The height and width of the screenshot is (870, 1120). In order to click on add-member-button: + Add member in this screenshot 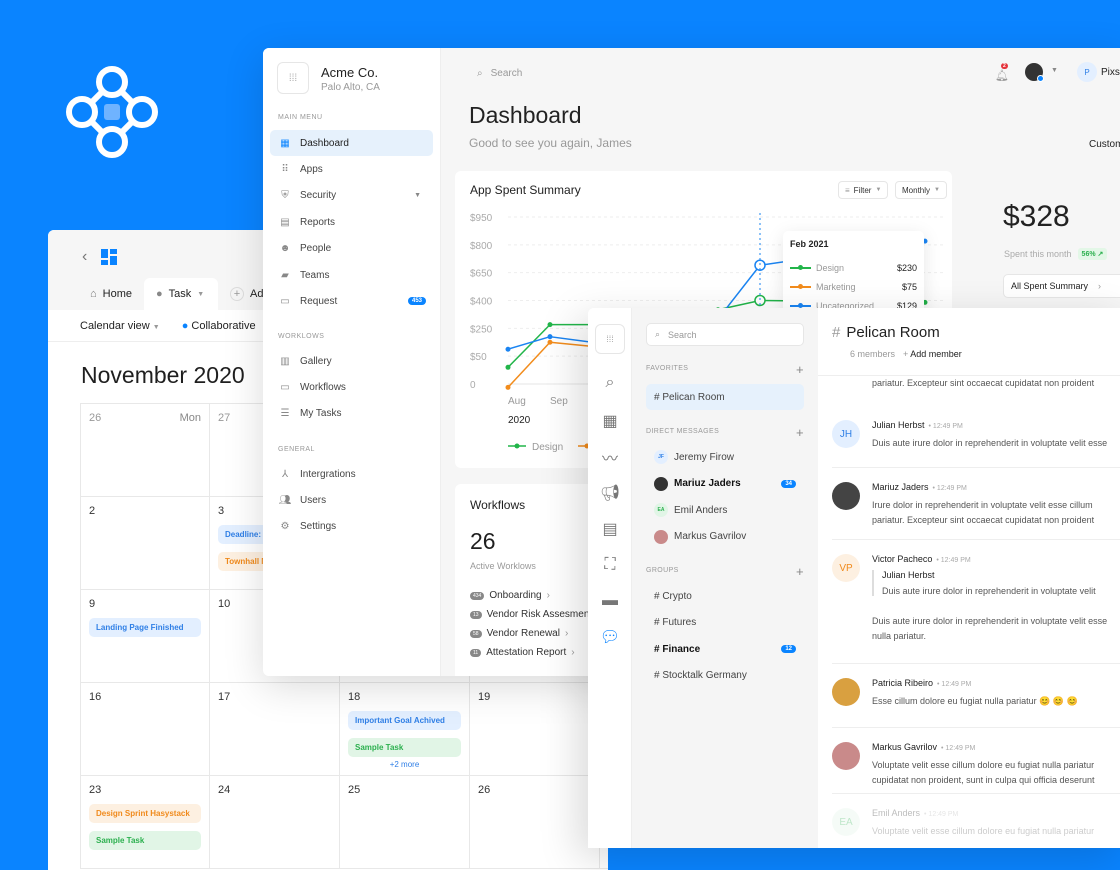, I will do `click(932, 354)`.